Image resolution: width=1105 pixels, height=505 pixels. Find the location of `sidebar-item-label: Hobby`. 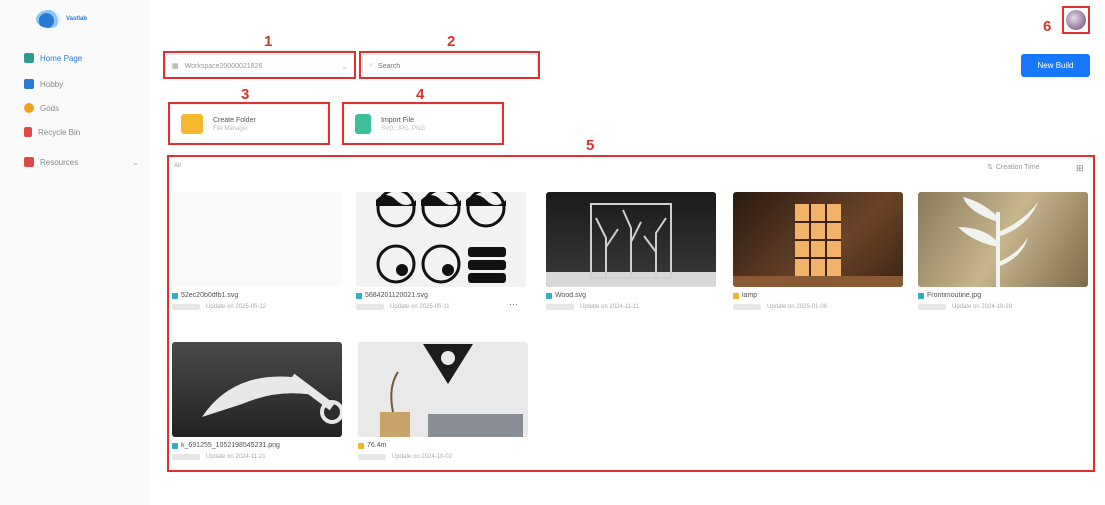

sidebar-item-label: Hobby is located at coordinates (52, 84).